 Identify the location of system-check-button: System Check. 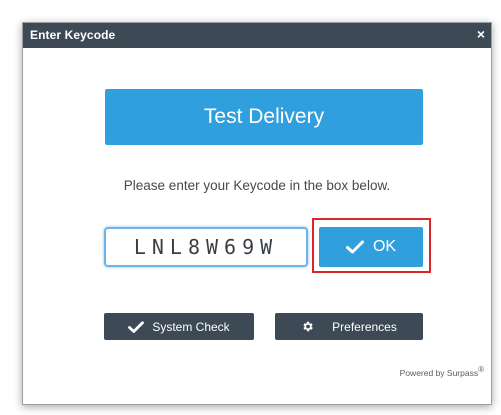
(179, 326).